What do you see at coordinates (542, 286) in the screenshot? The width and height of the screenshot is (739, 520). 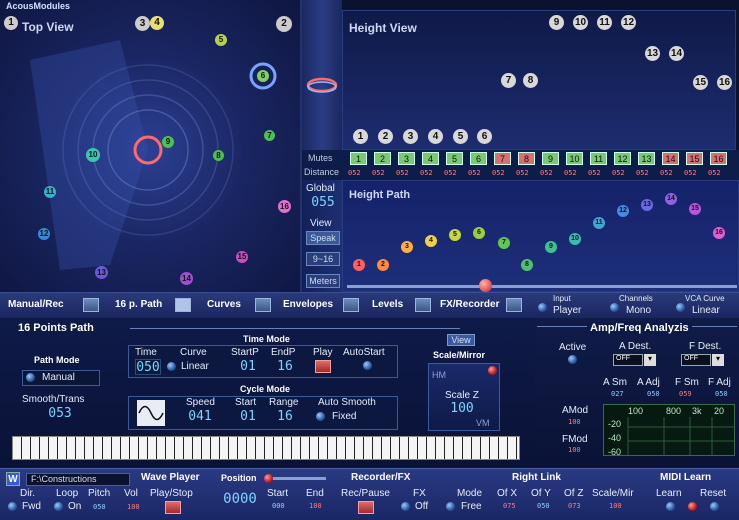 I see `height-path-slider-track` at bounding box center [542, 286].